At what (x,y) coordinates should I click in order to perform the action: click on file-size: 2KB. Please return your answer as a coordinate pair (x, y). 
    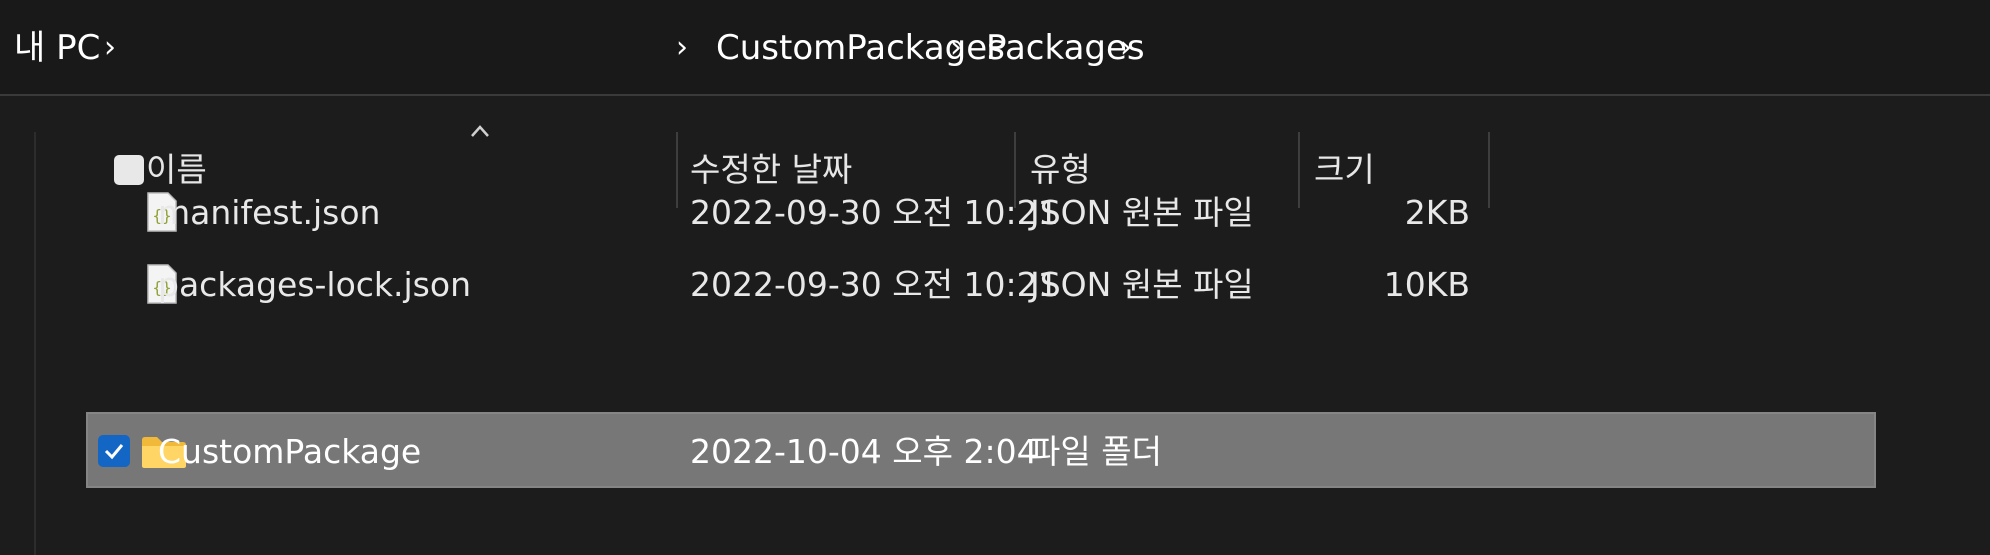
    Looking at the image, I should click on (1437, 212).